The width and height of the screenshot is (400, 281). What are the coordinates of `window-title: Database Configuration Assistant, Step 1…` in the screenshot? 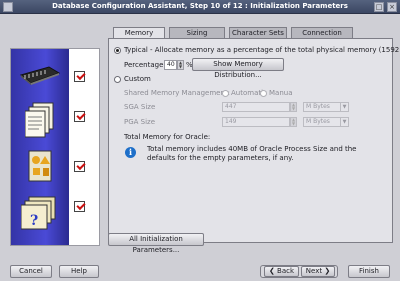 It's located at (200, 6).